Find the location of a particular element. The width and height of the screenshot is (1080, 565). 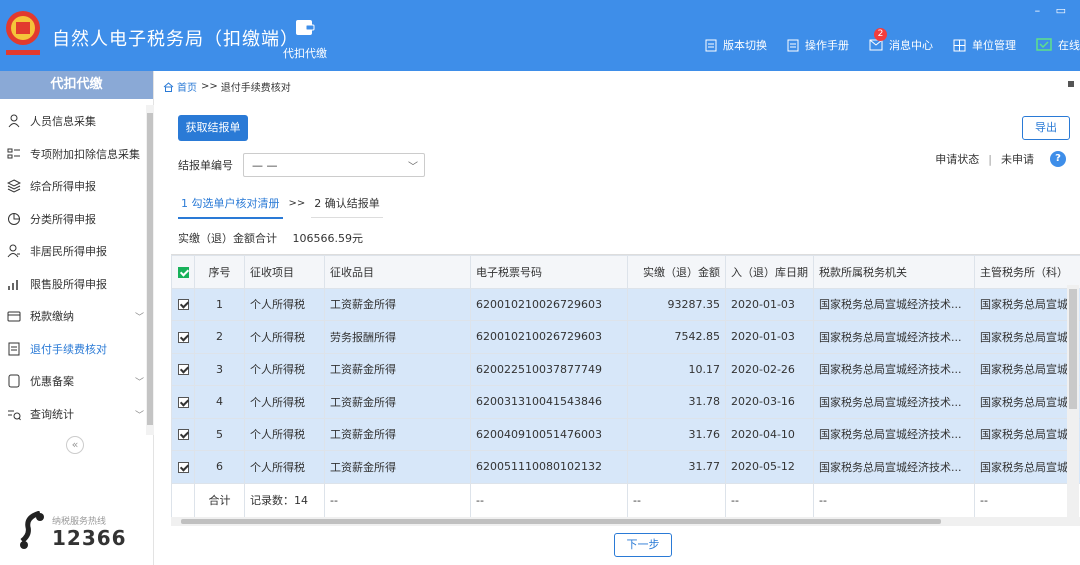

sidebar-item-preferential-filing: 优惠备案 ﹀ is located at coordinates (73, 381).